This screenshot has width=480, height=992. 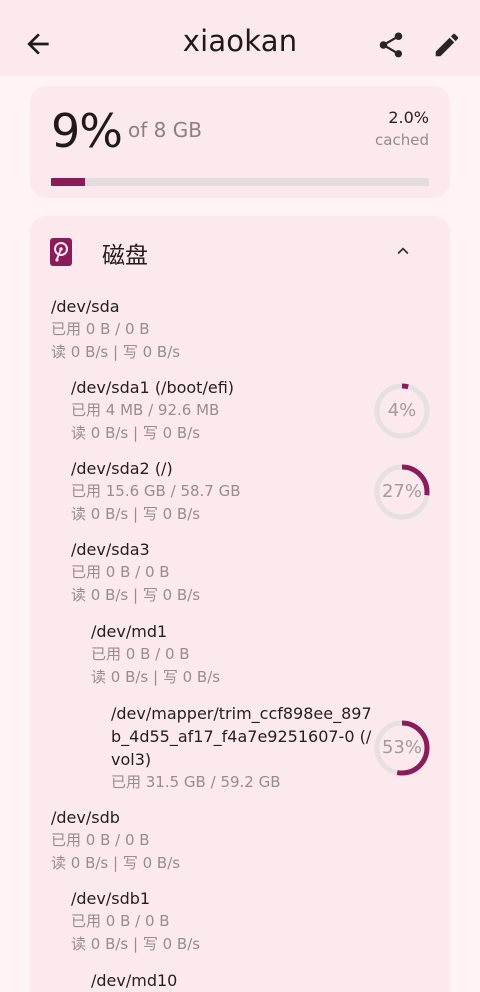 What do you see at coordinates (196, 782) in the screenshot?
I see `device-usage: 已用 31.5 GB / 59.2 GB` at bounding box center [196, 782].